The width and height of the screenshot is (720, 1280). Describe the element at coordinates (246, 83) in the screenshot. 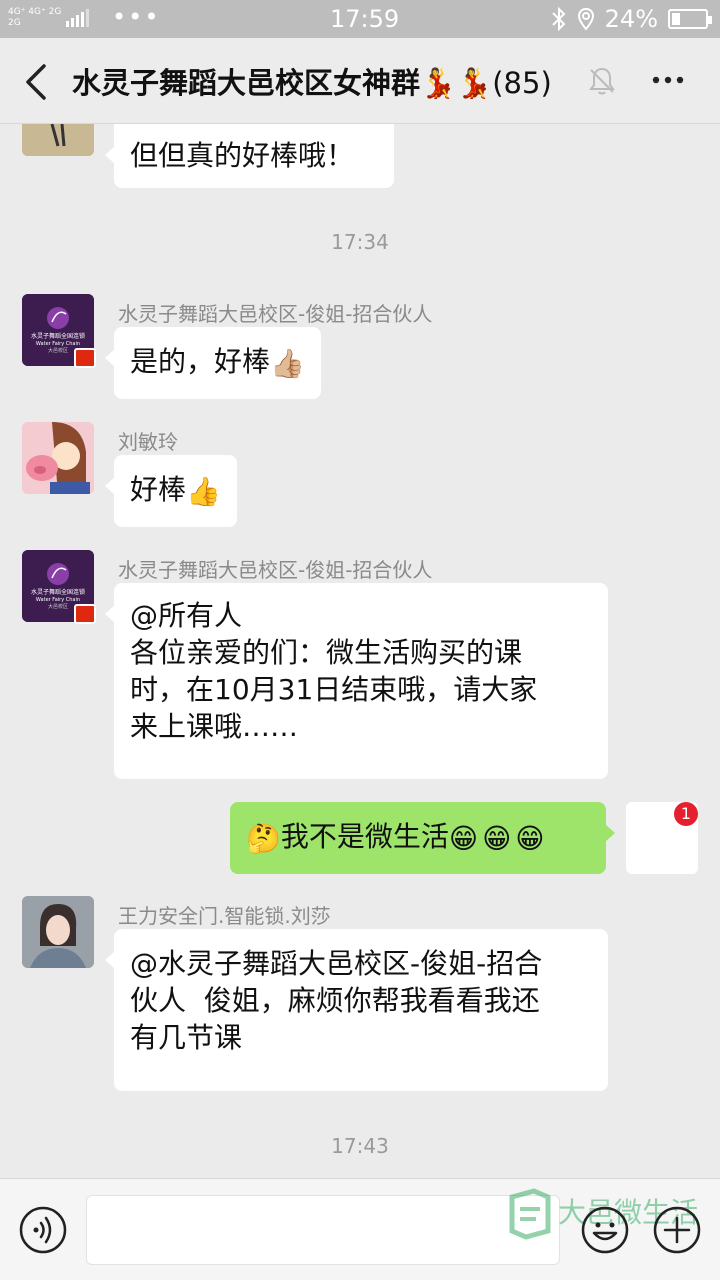

I see `group-name: 水灵子舞蹈大邑校区女神群` at that location.